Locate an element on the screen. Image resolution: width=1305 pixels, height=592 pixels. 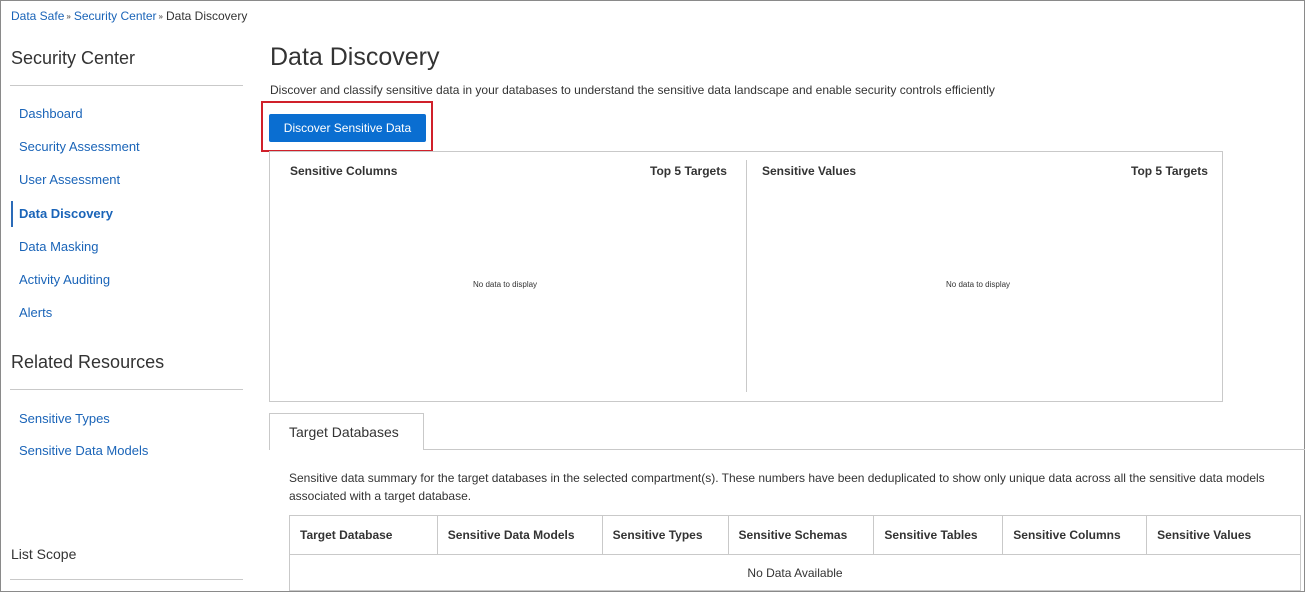
breadcrumb: Data Safe» Security Center» Data Discovery is located at coordinates (129, 16).